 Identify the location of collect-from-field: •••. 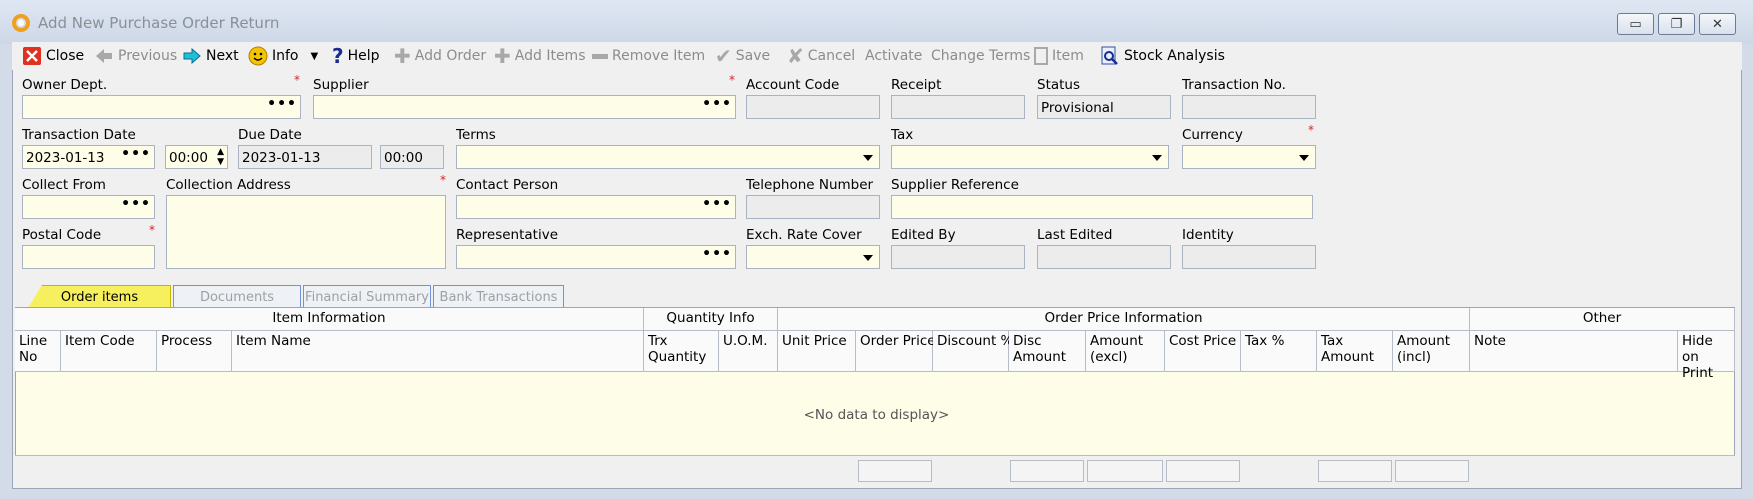
(88, 207).